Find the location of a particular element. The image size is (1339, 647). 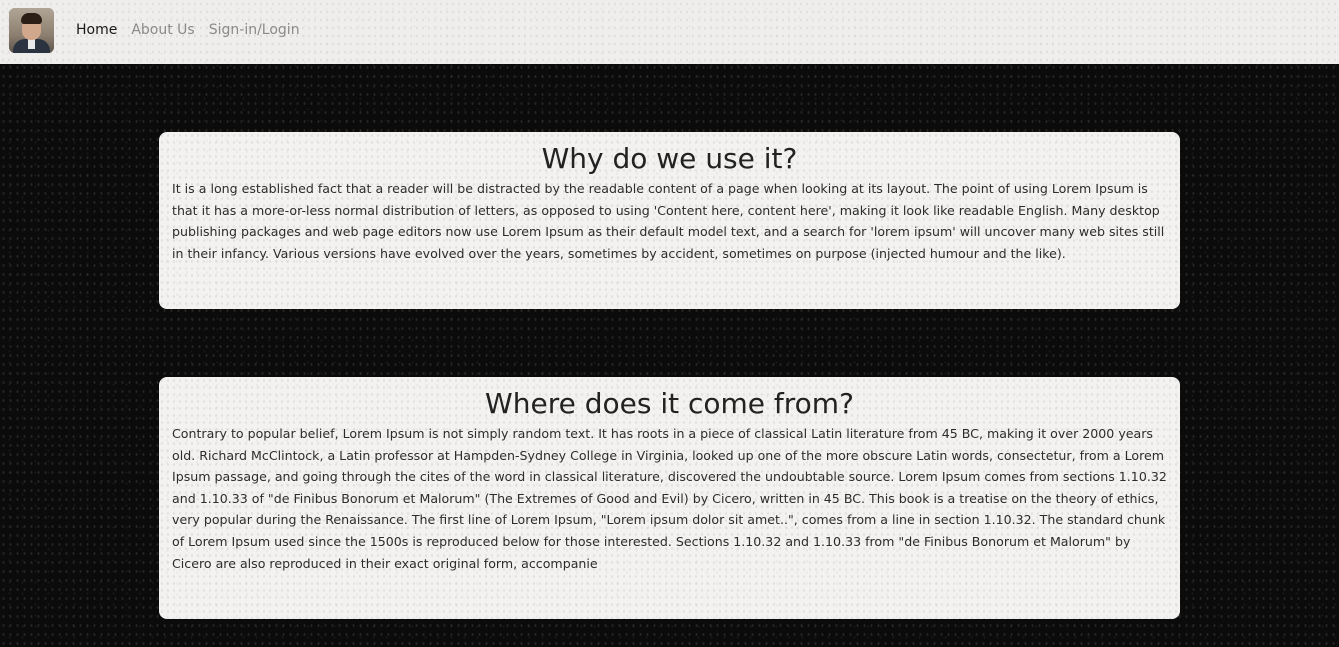

nav-item-home: Home is located at coordinates (96, 30).